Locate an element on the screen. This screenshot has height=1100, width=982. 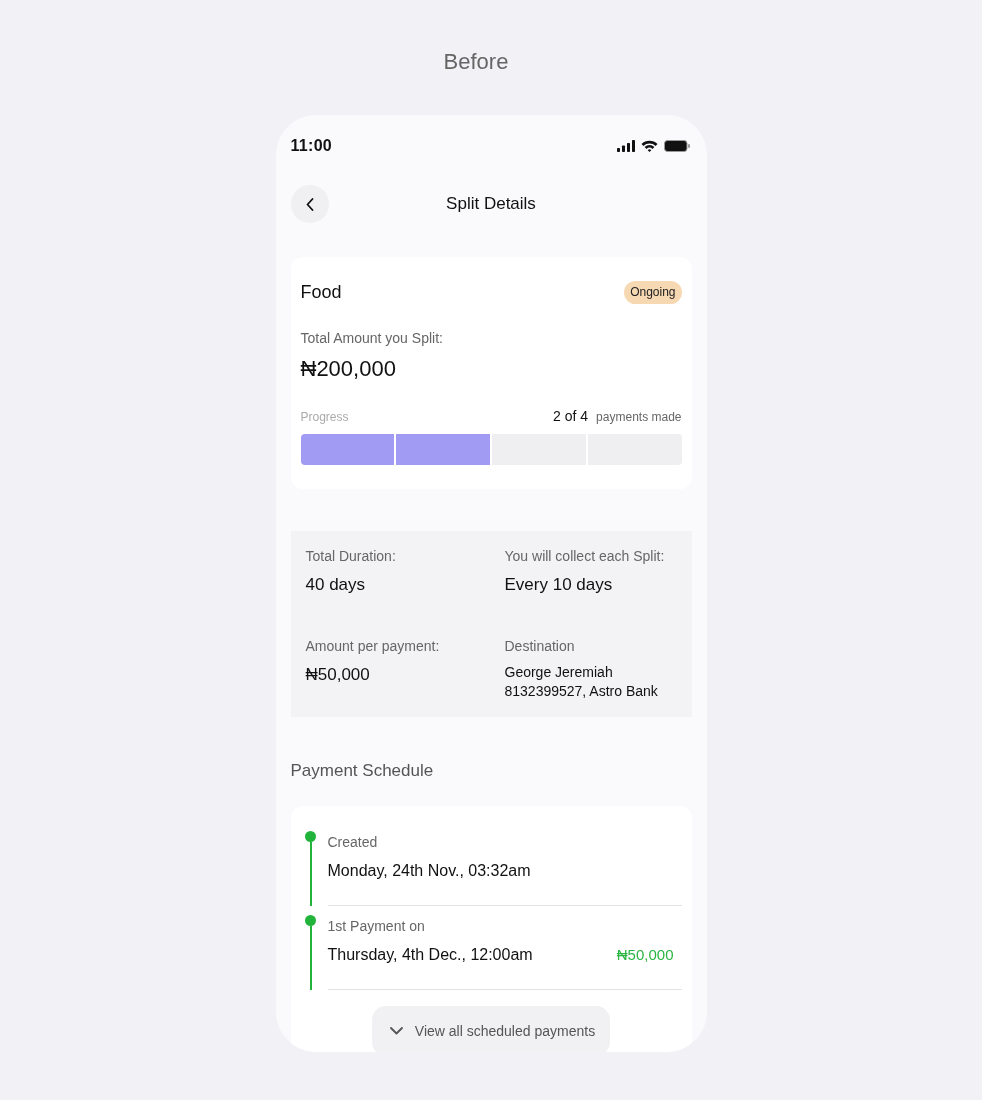
chevron-left-icon is located at coordinates (309, 204).